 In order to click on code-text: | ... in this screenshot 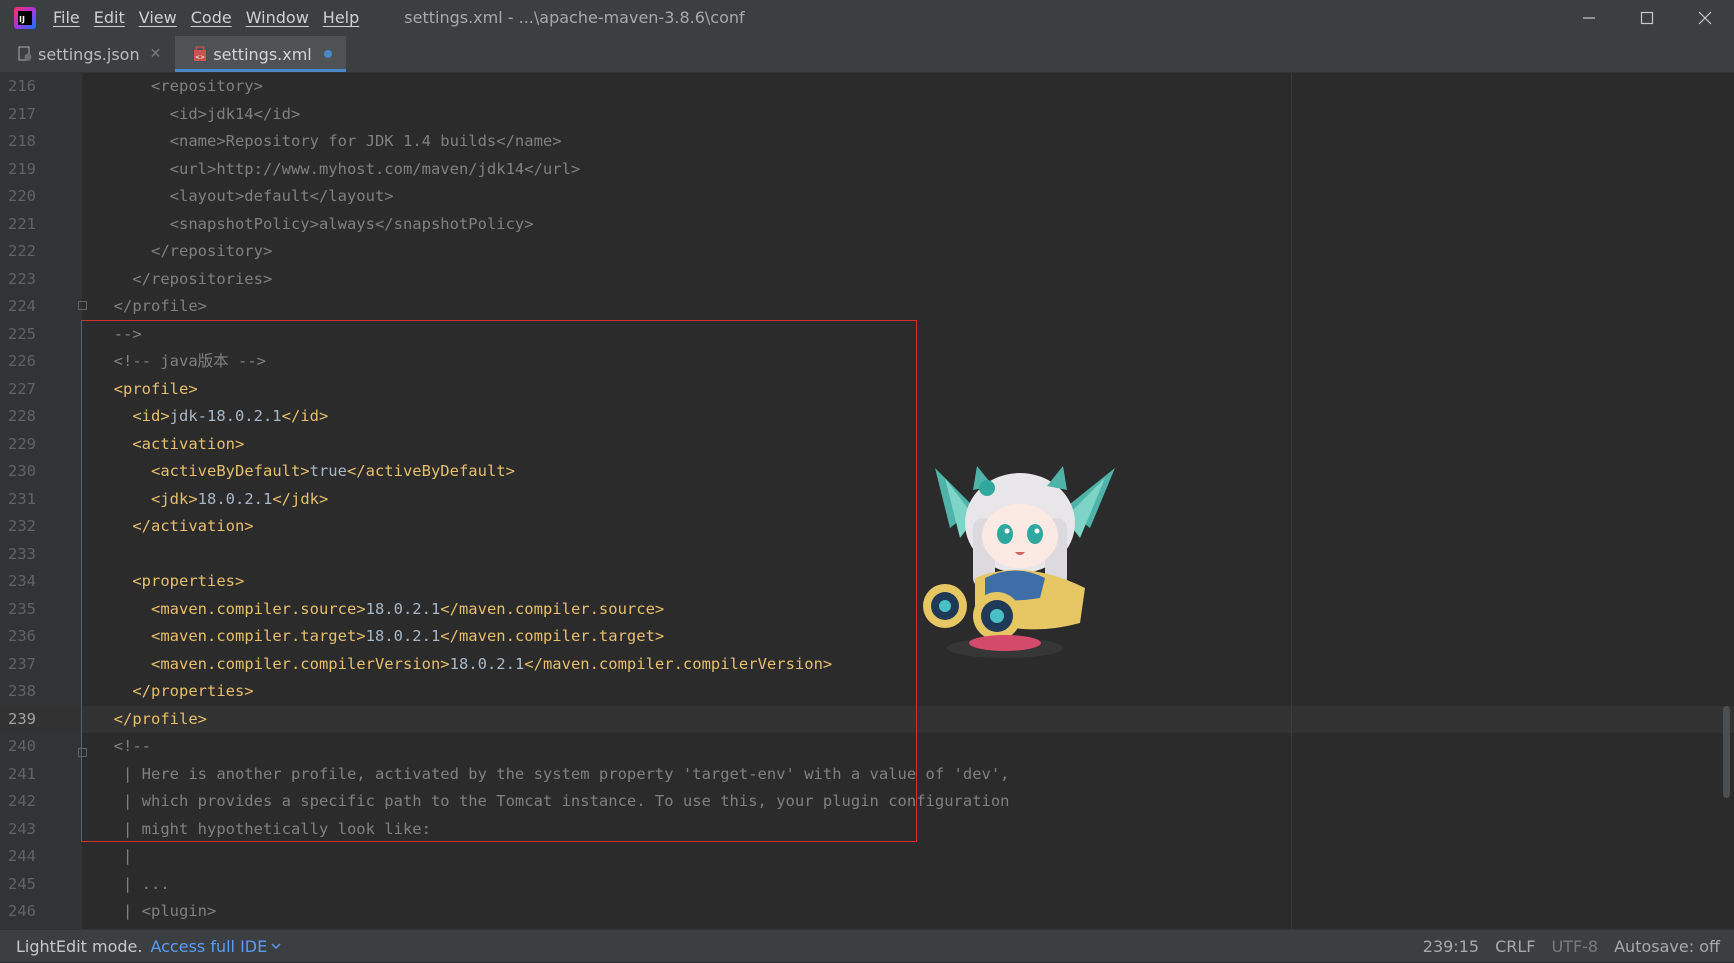, I will do `click(132, 883)`.